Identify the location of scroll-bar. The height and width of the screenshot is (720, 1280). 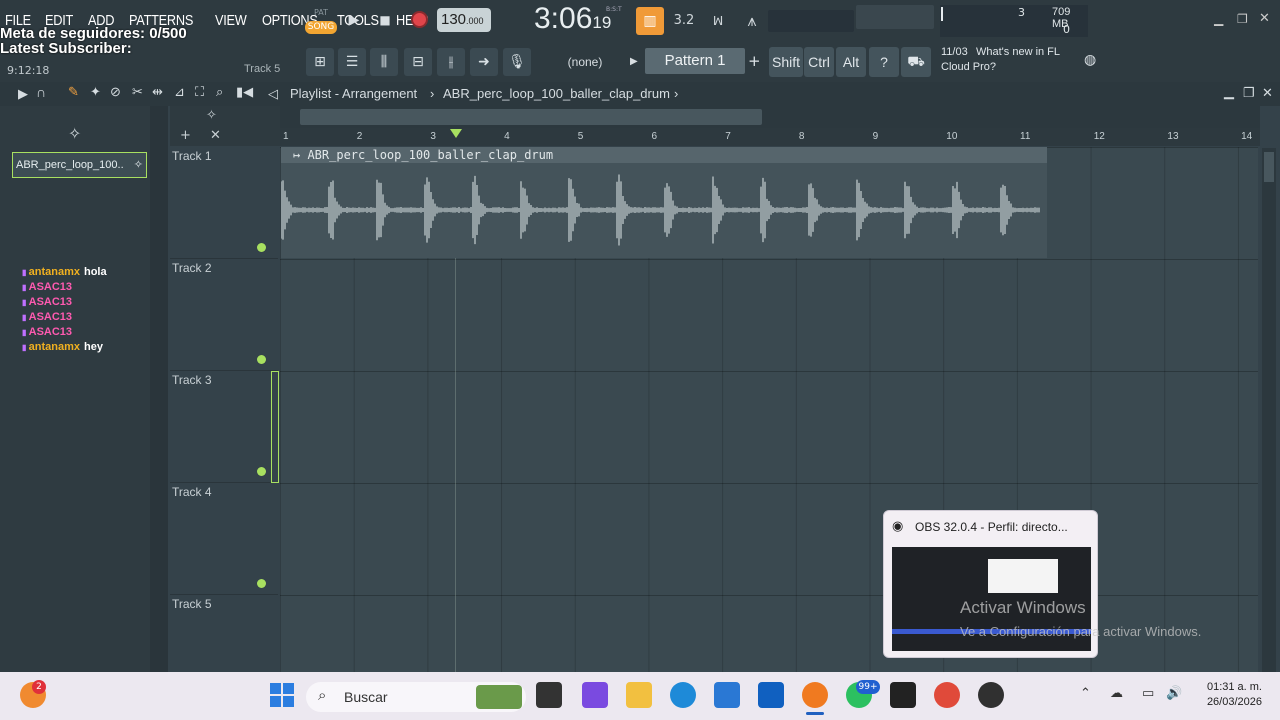
(770, 117).